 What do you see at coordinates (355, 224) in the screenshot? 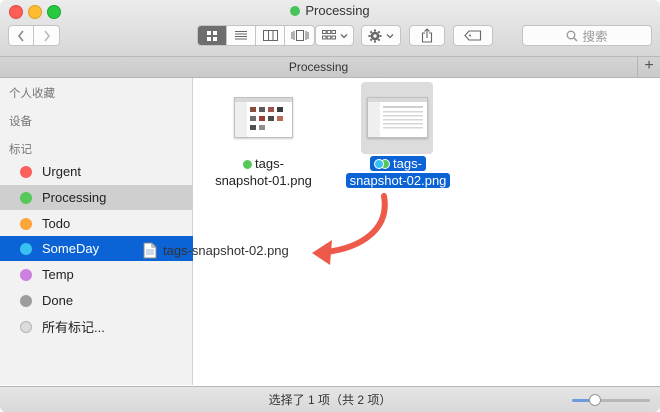
I see `arrow-shaft` at bounding box center [355, 224].